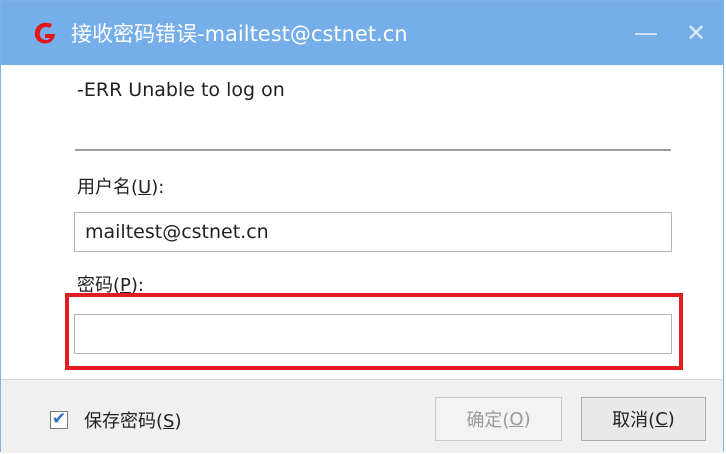  I want to click on save-label-suffix: ), so click(178, 421).